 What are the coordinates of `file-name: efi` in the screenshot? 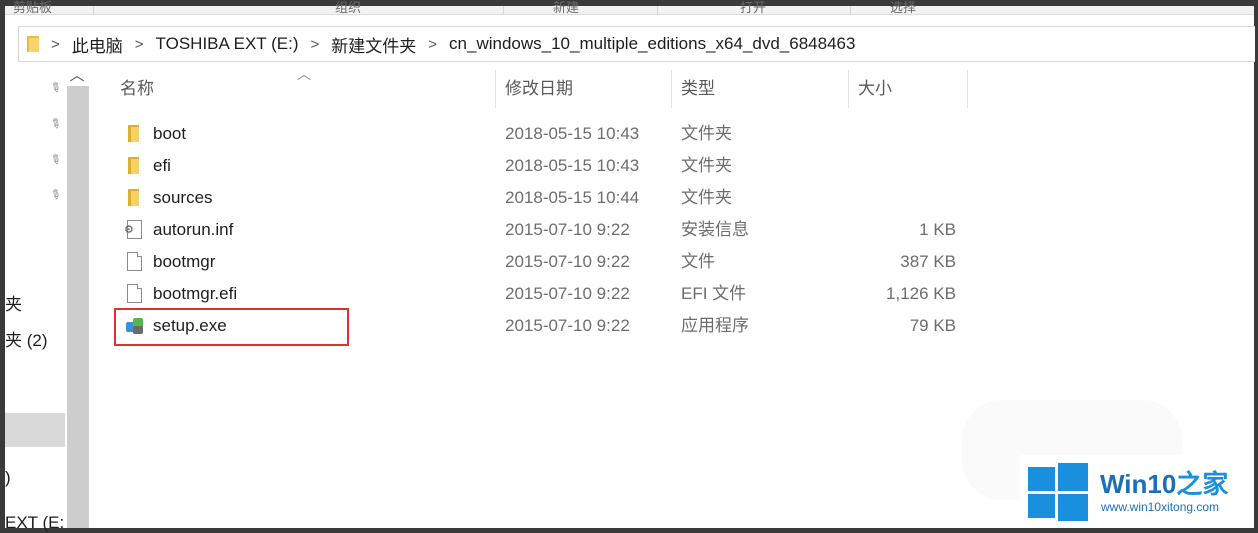 It's located at (162, 165).